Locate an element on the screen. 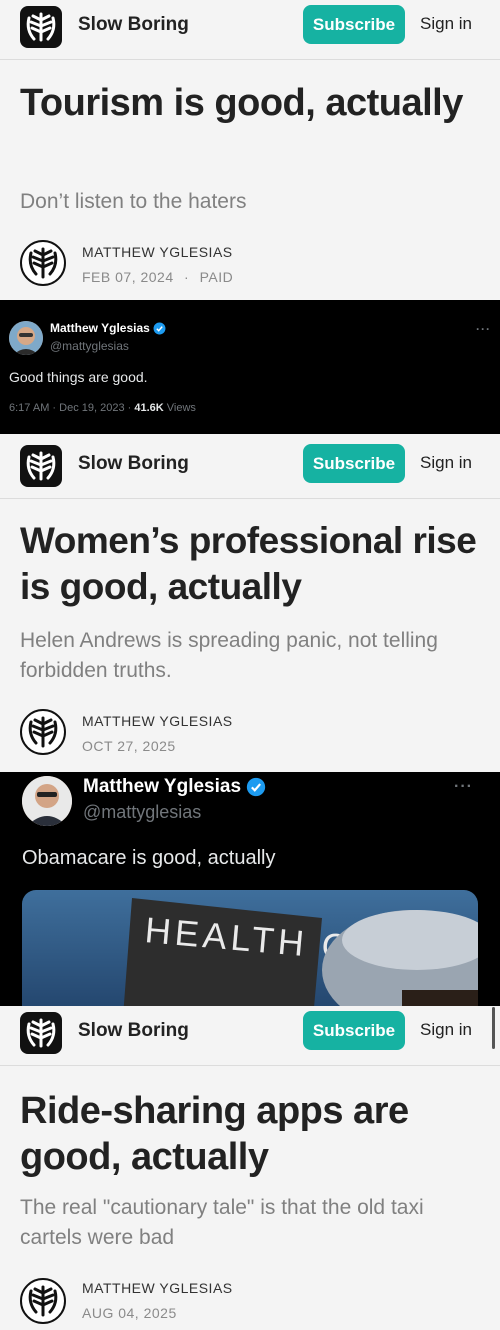 This screenshot has width=500, height=1330. tweet-media-image: HEALTH CARE is located at coordinates (250, 948).